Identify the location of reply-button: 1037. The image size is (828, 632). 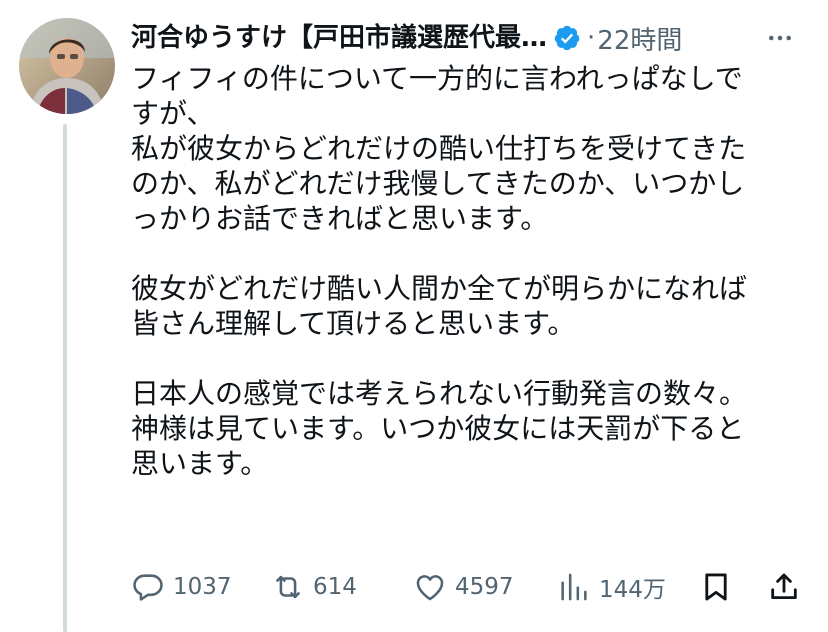
(181, 587).